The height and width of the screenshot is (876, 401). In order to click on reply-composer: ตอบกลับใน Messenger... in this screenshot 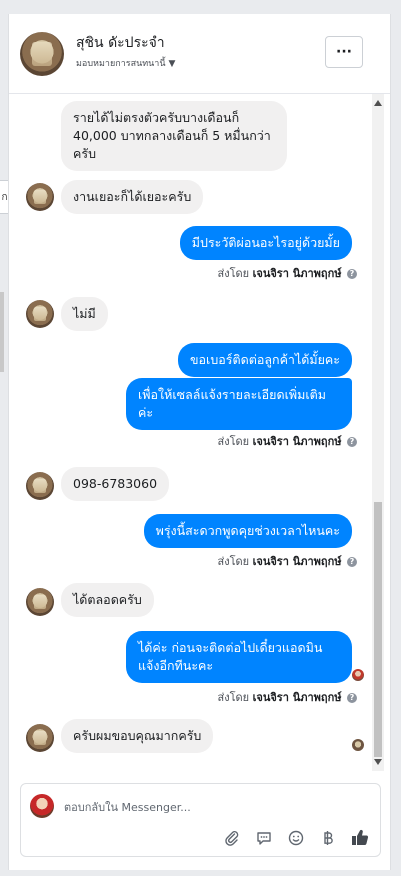, I will do `click(200, 820)`.